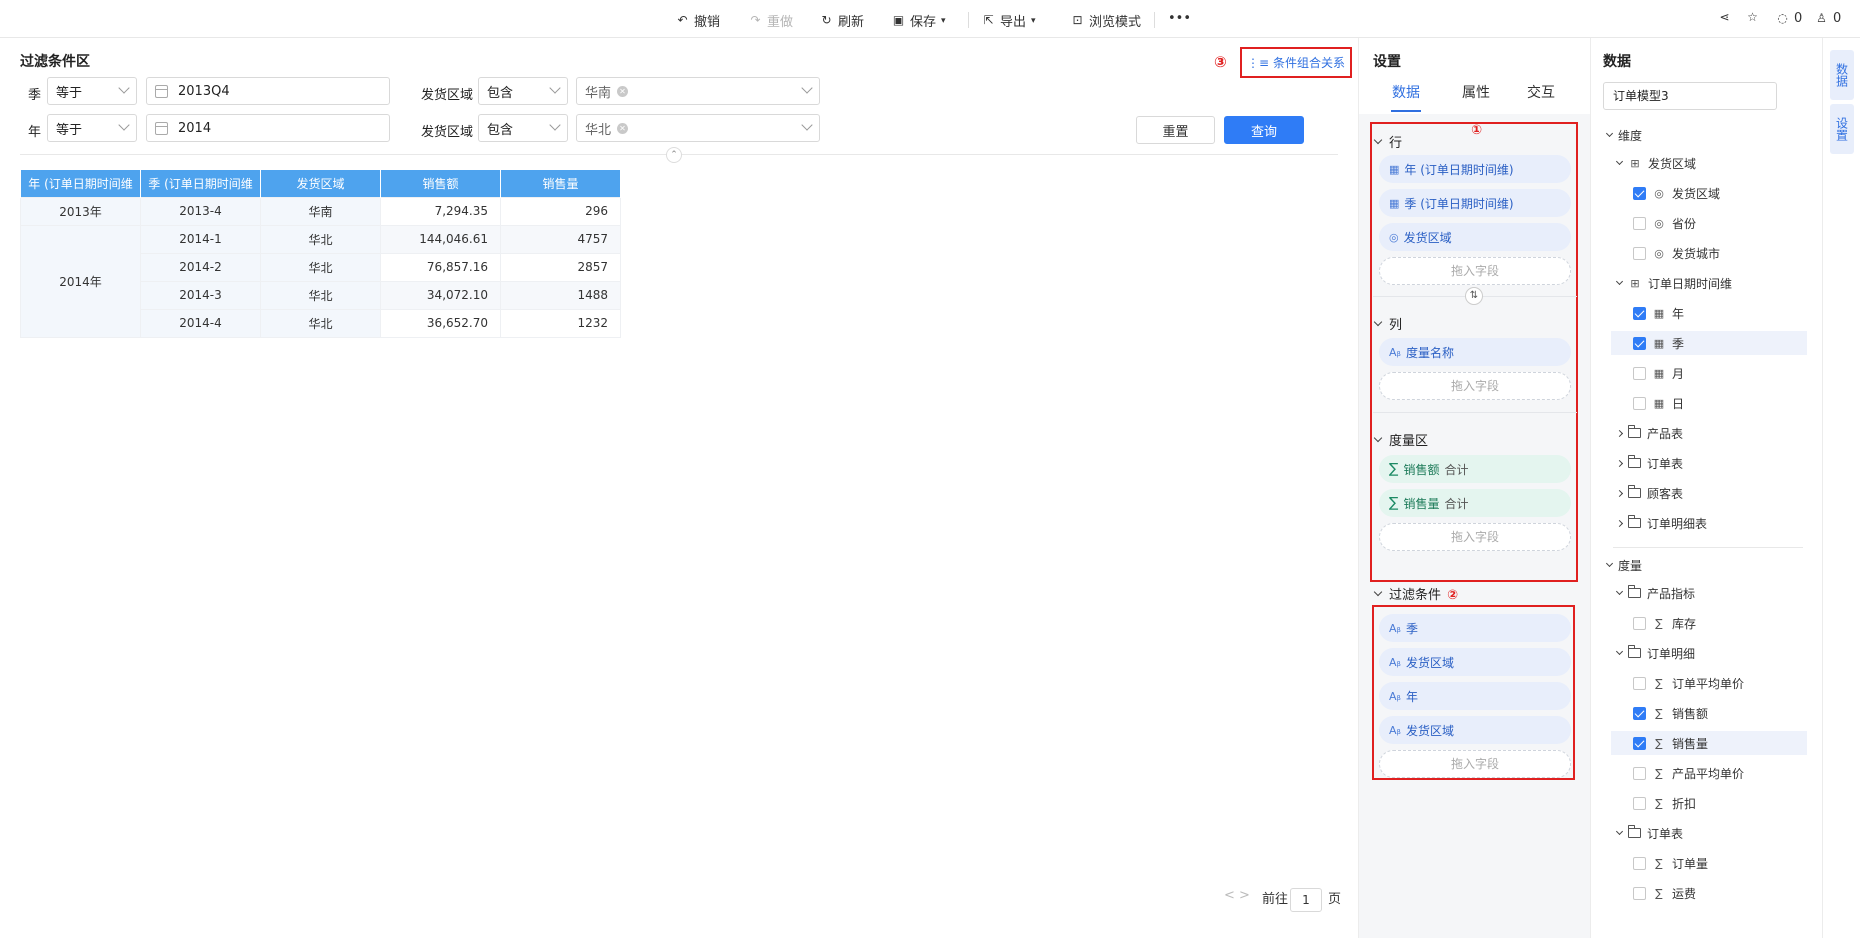 This screenshot has height=938, width=1860. I want to click on measure-pill: ∑ 销售额 合计, so click(1475, 469).